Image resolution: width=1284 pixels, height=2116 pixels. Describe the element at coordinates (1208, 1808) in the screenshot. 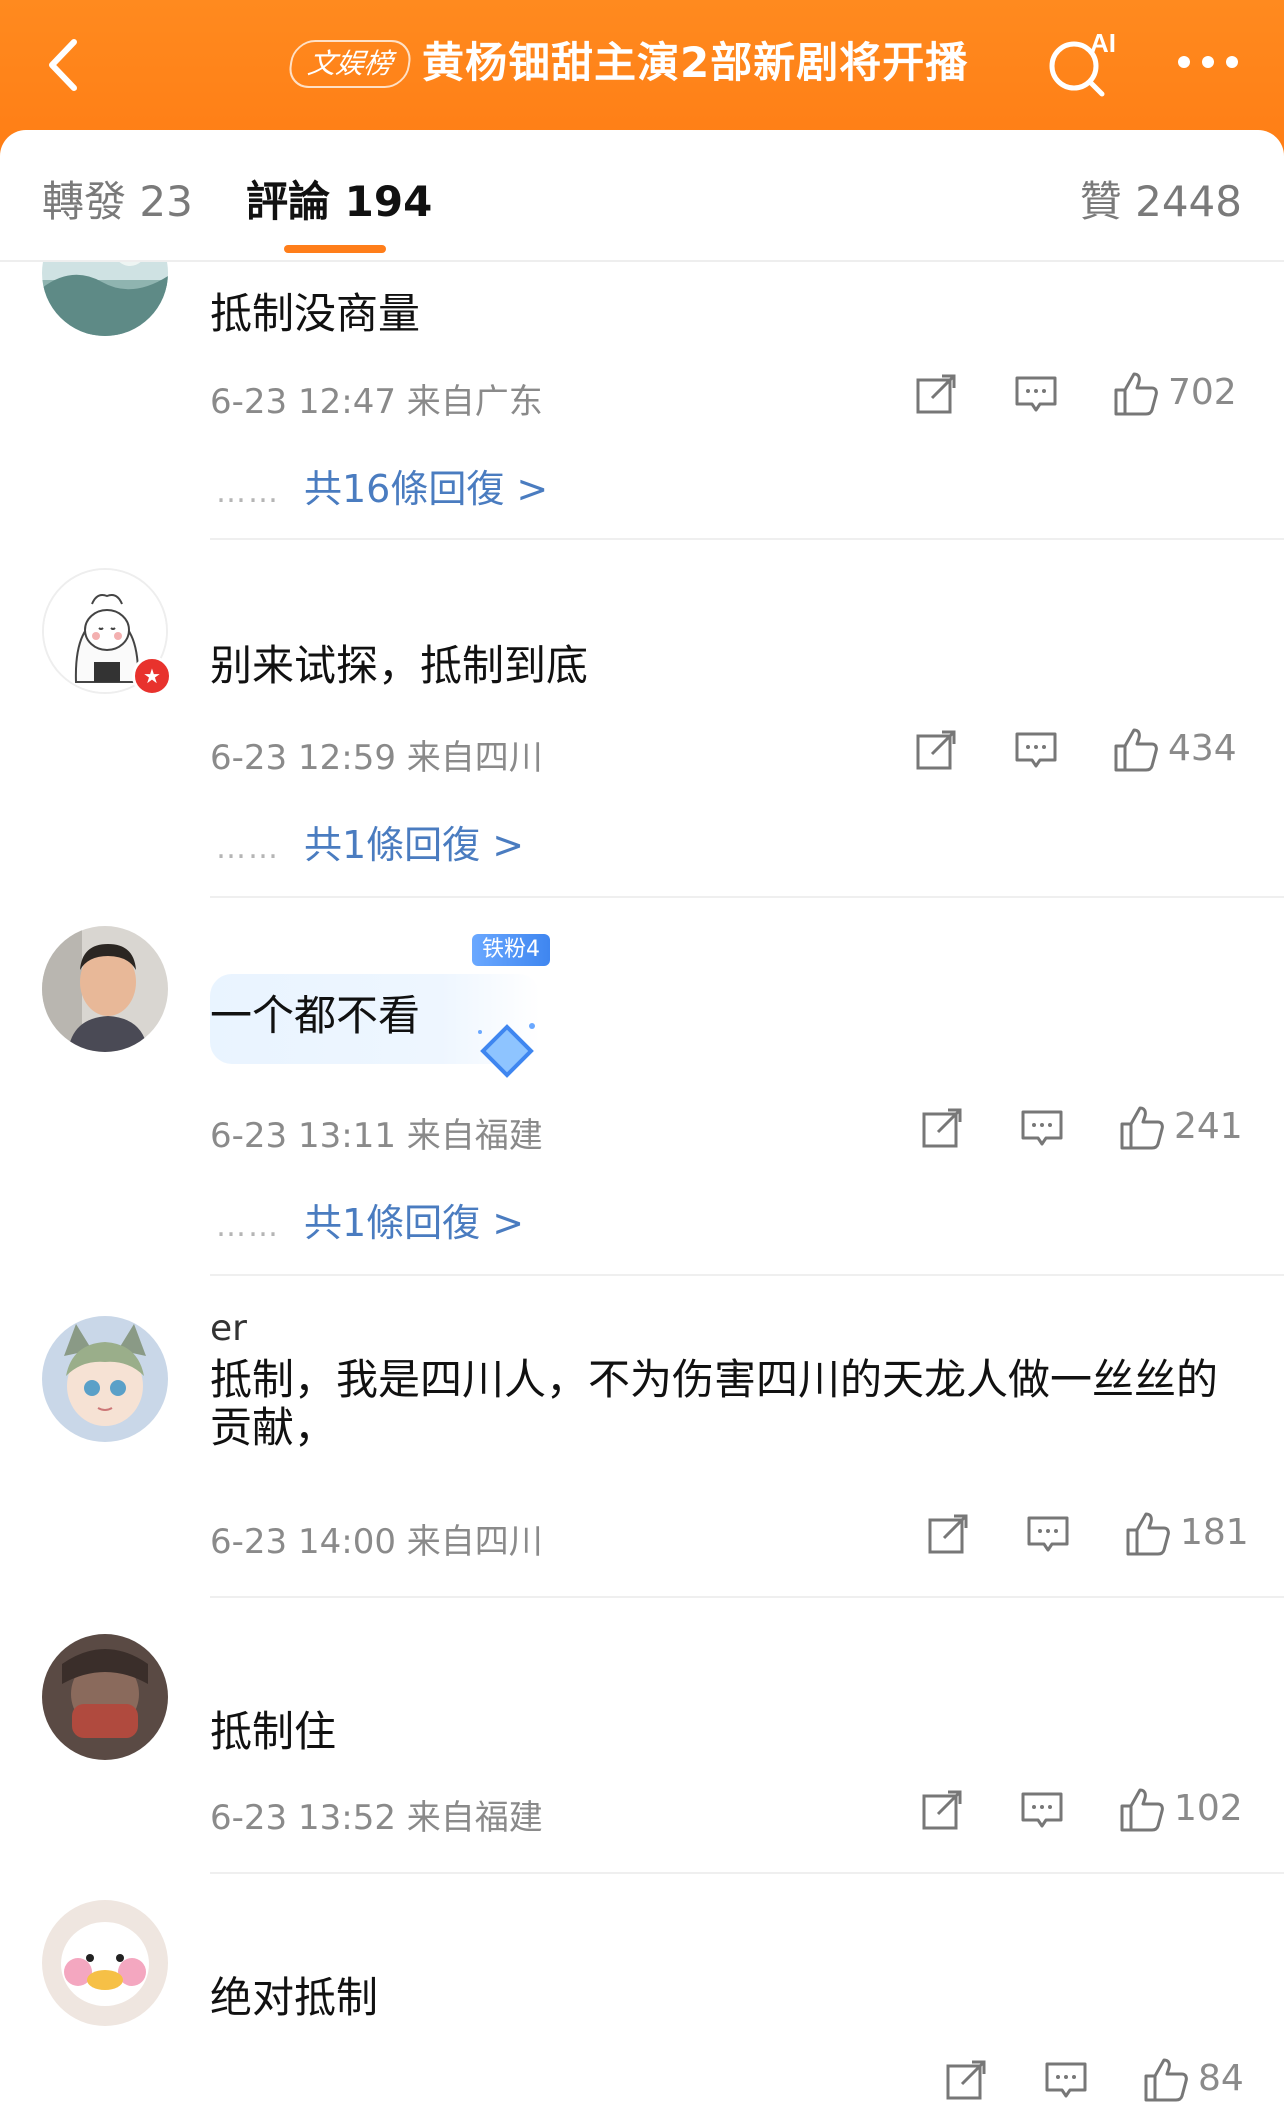

I see `like-count: 102` at that location.